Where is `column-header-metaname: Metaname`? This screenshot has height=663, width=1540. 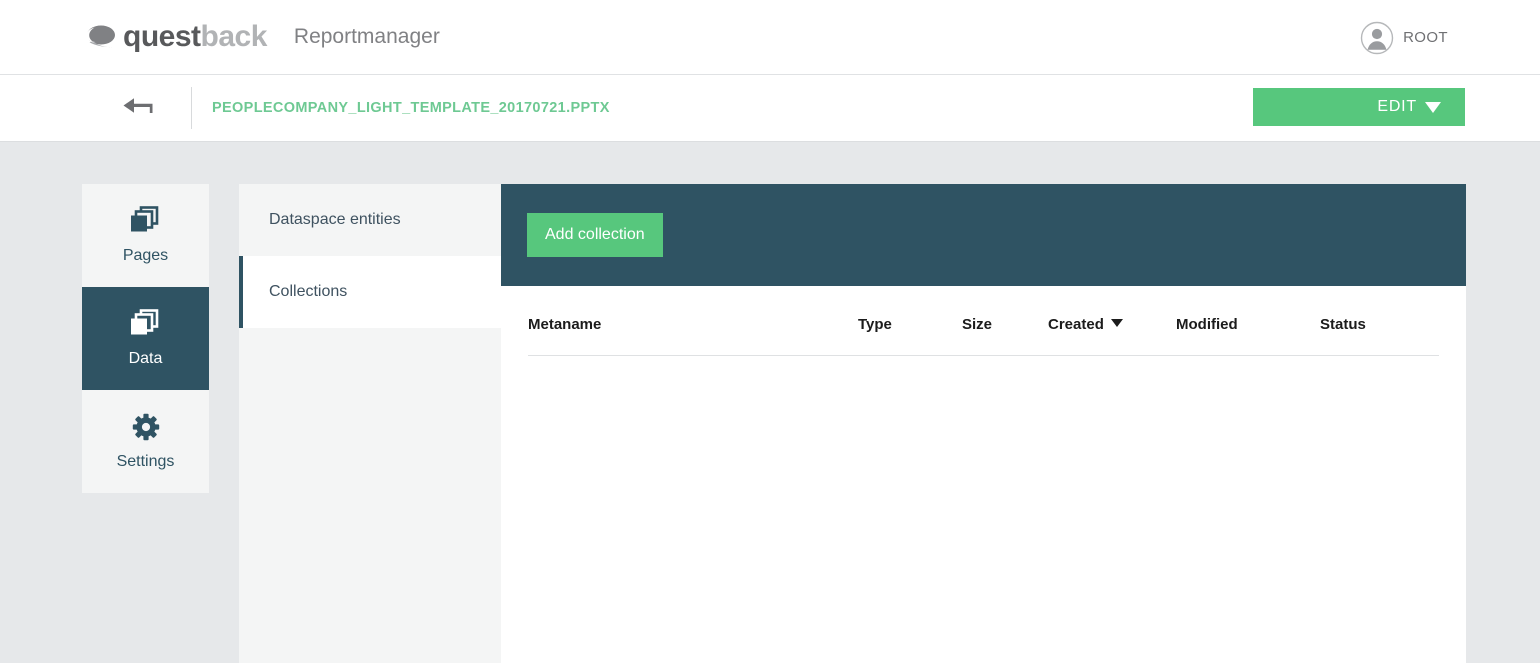 column-header-metaname: Metaname is located at coordinates (693, 321).